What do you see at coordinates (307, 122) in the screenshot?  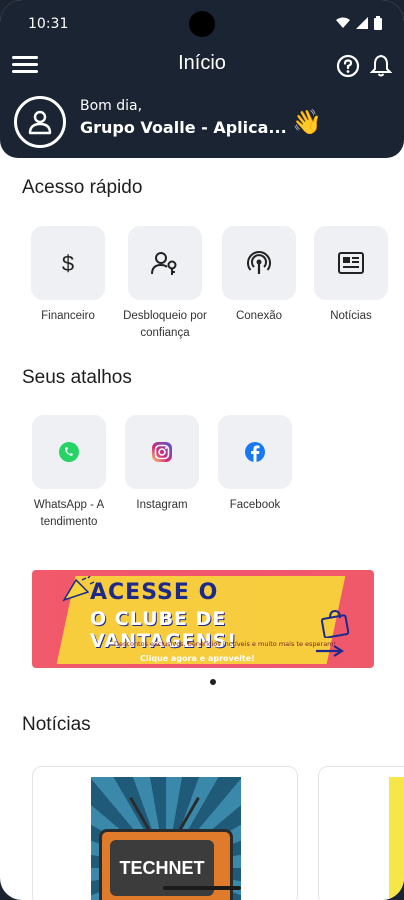 I see `waving-hand-emoji: 👋` at bounding box center [307, 122].